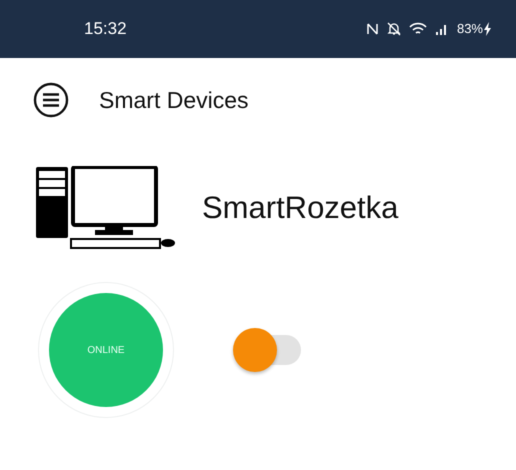  Describe the element at coordinates (417, 29) in the screenshot. I see `wifi-icon` at that location.